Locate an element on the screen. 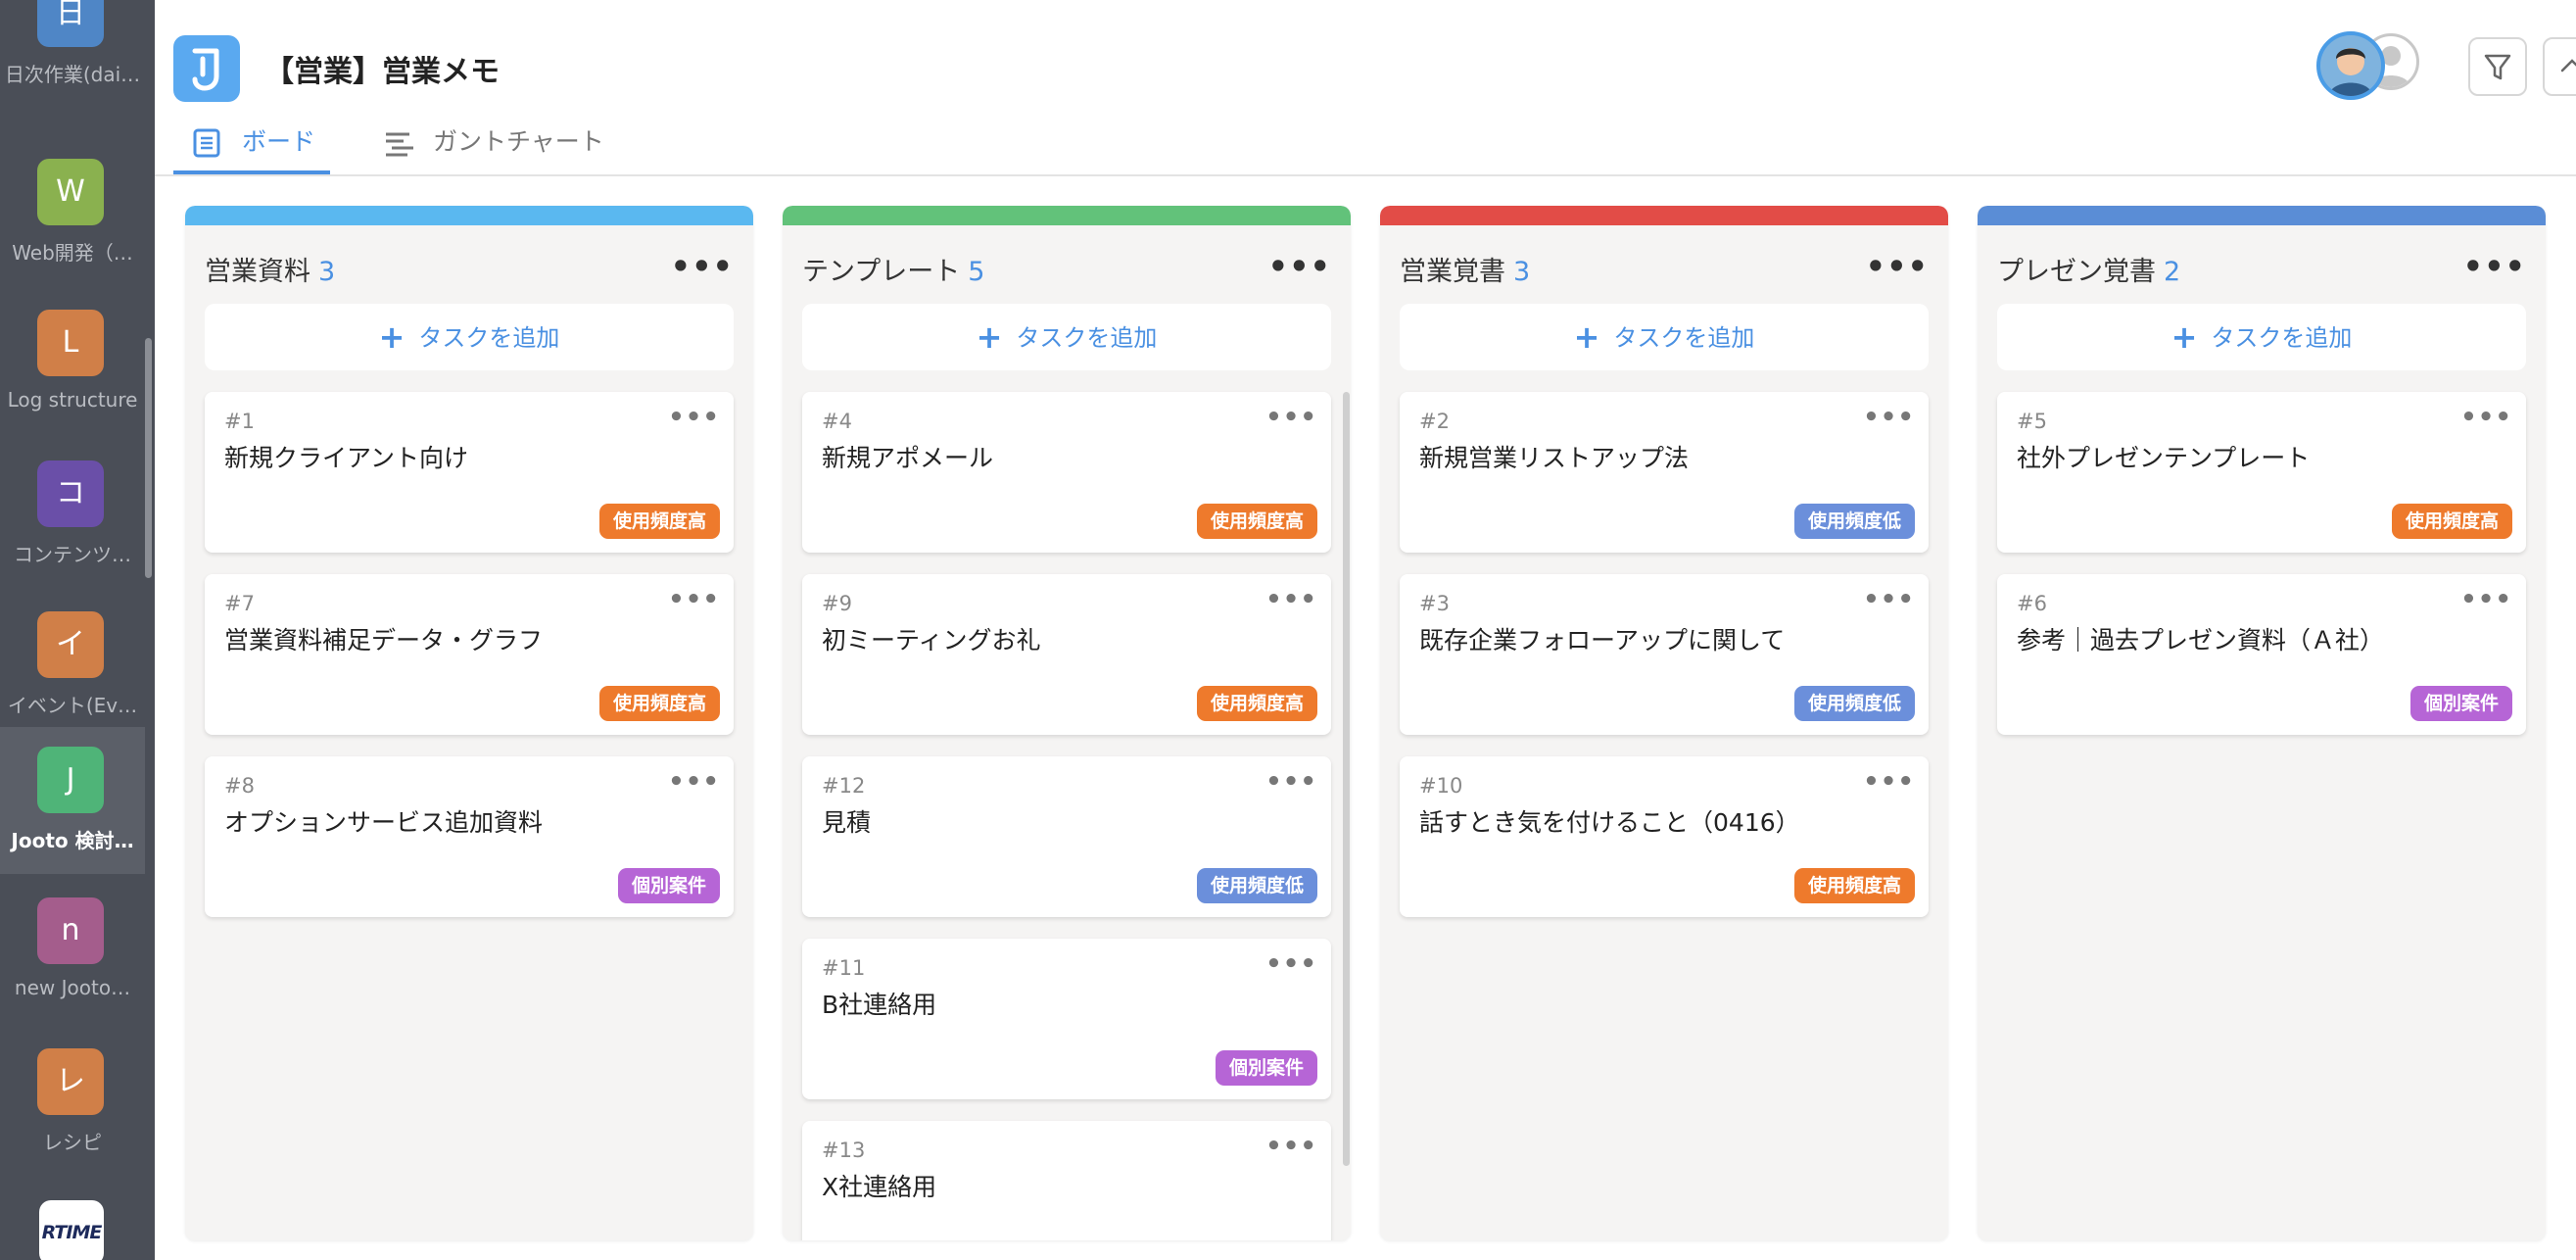  collapse-button is located at coordinates (2559, 66).